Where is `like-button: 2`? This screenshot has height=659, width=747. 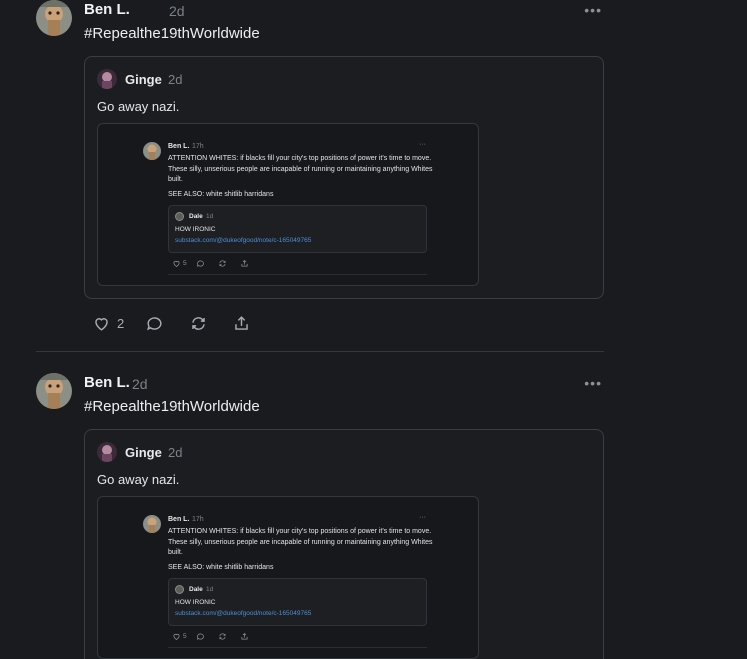
like-button: 2 is located at coordinates (108, 323).